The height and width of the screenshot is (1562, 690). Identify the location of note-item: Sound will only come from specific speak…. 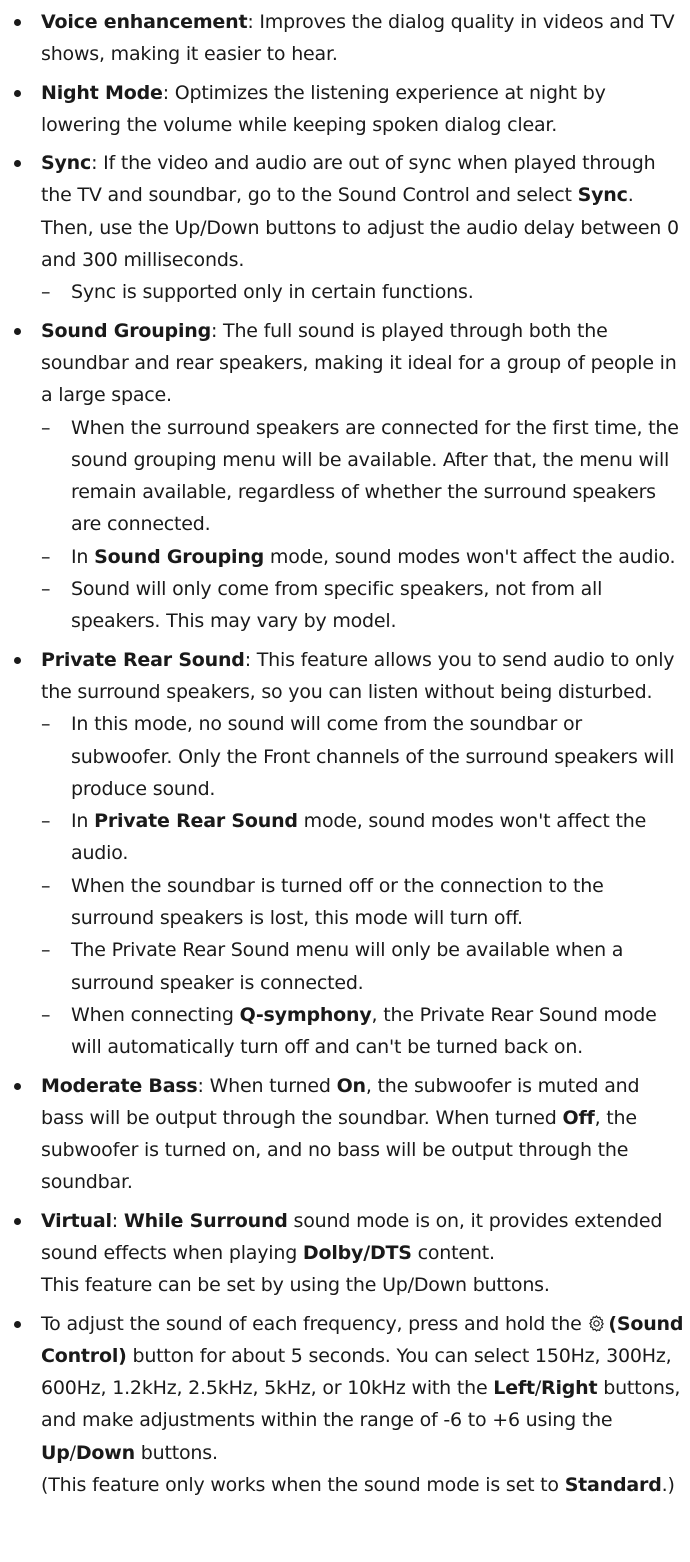
(363, 605).